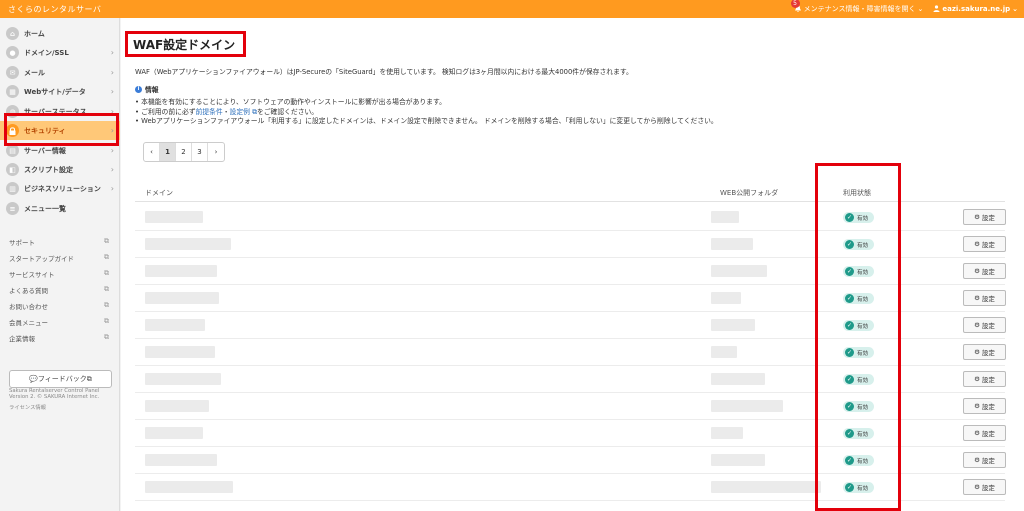 Image resolution: width=1024 pixels, height=511 pixels. What do you see at coordinates (60, 379) in the screenshot?
I see `feedback-button: 💬 フィードバック ⧉` at bounding box center [60, 379].